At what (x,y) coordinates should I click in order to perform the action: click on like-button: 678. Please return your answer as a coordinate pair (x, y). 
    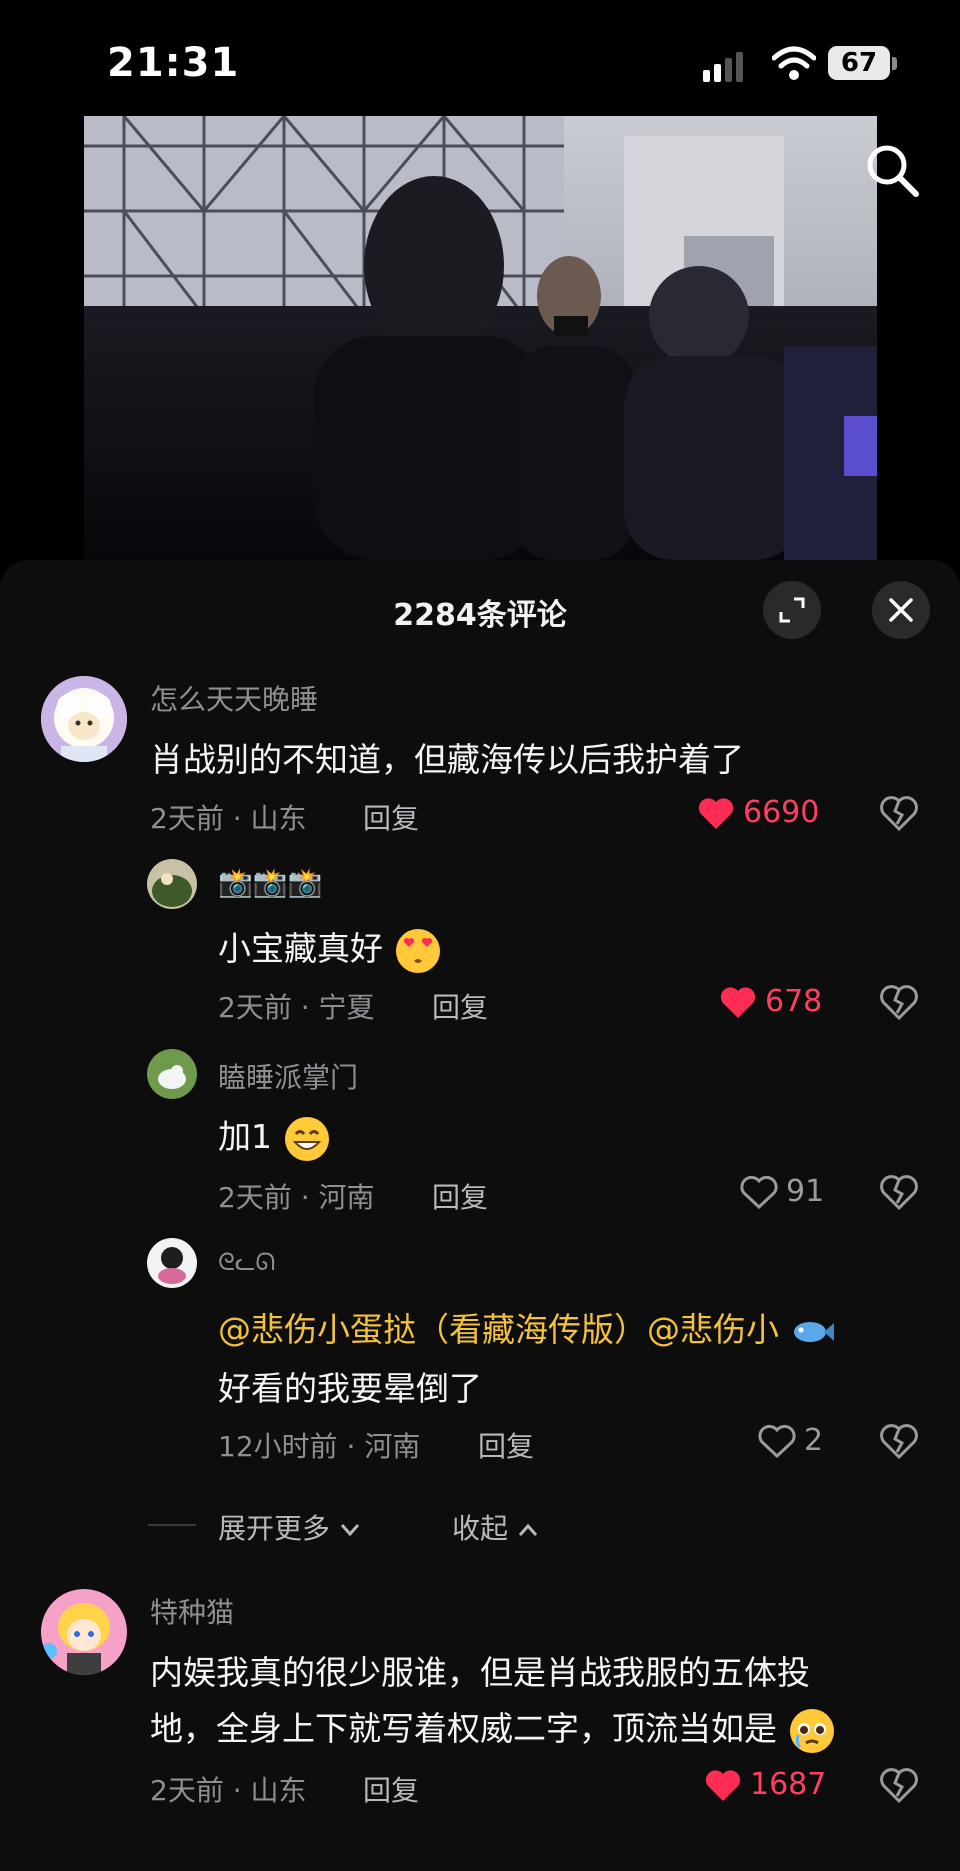
    Looking at the image, I should click on (770, 1001).